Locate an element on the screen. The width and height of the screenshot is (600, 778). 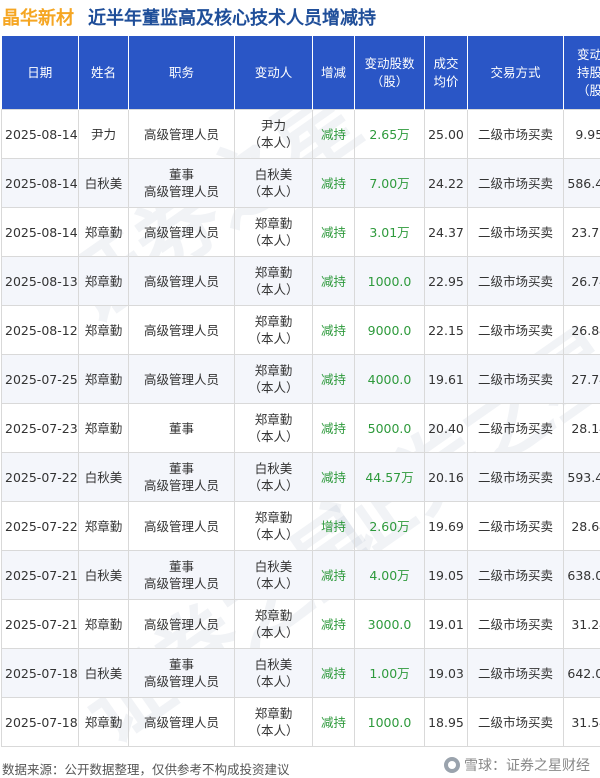
name-cell: 尹力 is located at coordinates (104, 134).